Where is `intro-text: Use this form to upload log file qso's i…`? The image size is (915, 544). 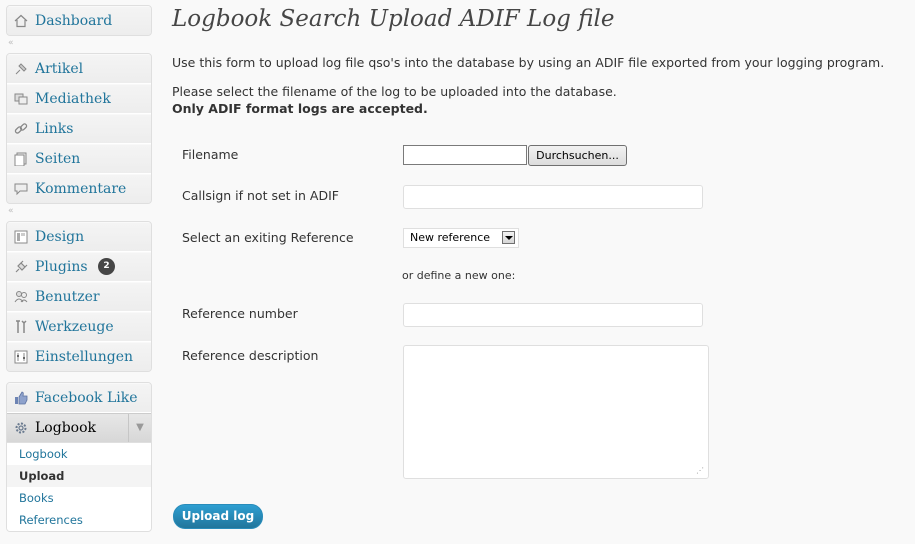 intro-text: Use this form to upload log file qso's i… is located at coordinates (528, 62).